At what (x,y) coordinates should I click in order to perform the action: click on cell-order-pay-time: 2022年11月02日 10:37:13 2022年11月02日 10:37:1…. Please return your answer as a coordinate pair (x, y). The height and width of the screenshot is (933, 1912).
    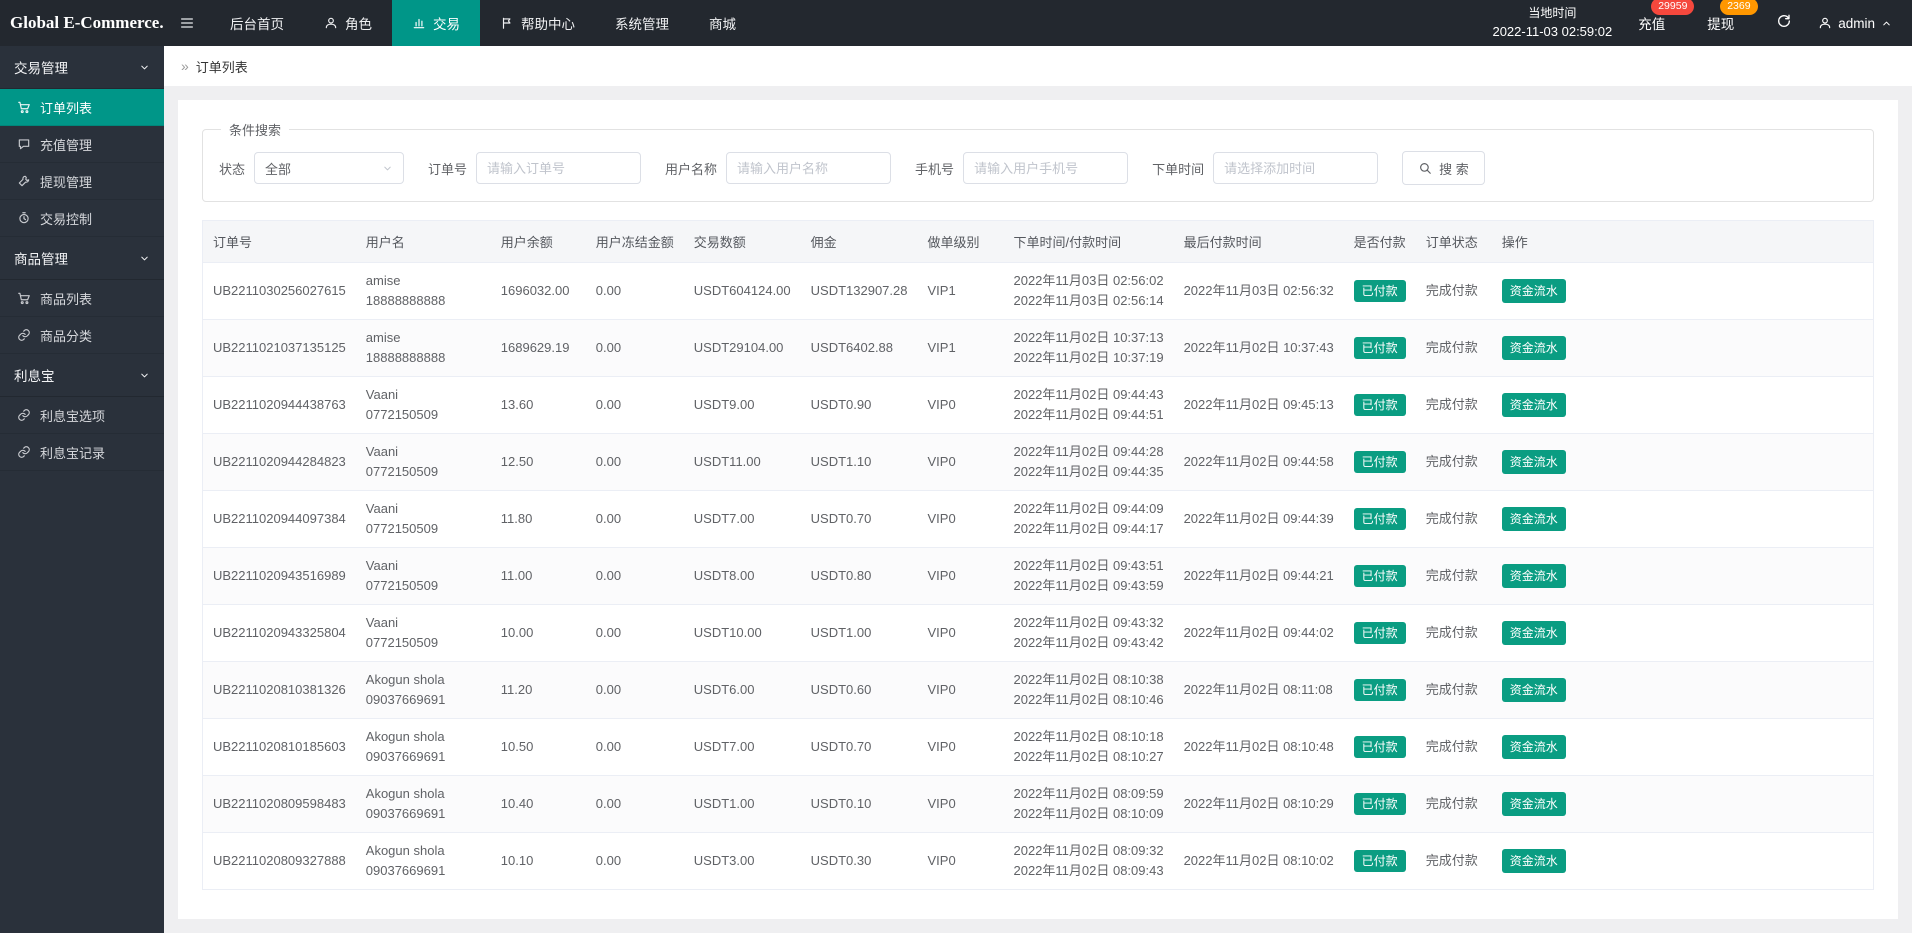
    Looking at the image, I should click on (1088, 348).